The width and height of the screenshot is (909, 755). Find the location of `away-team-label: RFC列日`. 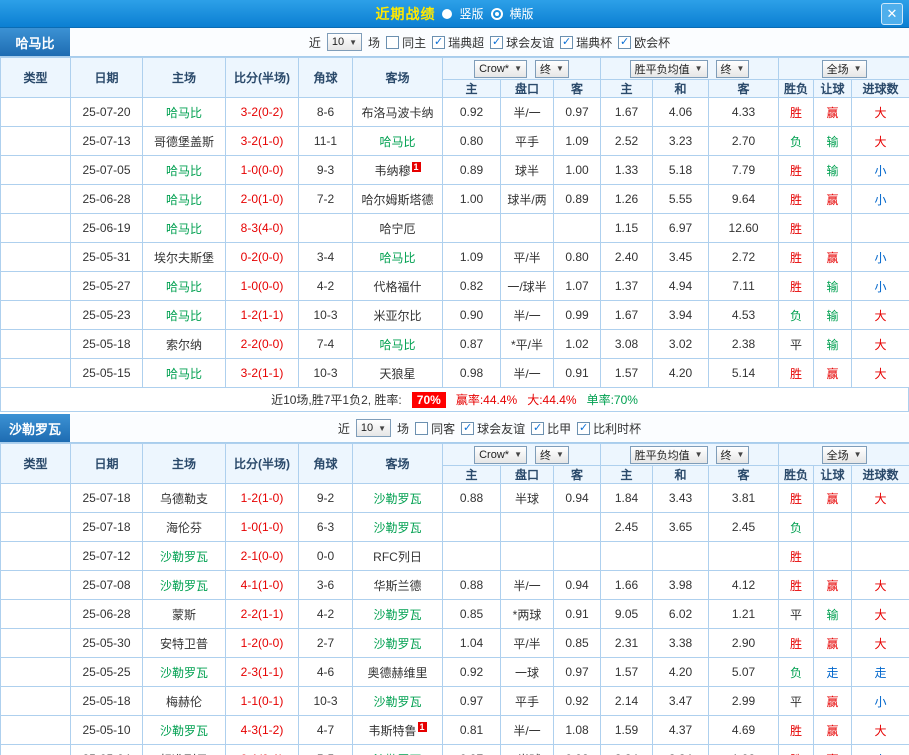

away-team-label: RFC列日 is located at coordinates (397, 556).